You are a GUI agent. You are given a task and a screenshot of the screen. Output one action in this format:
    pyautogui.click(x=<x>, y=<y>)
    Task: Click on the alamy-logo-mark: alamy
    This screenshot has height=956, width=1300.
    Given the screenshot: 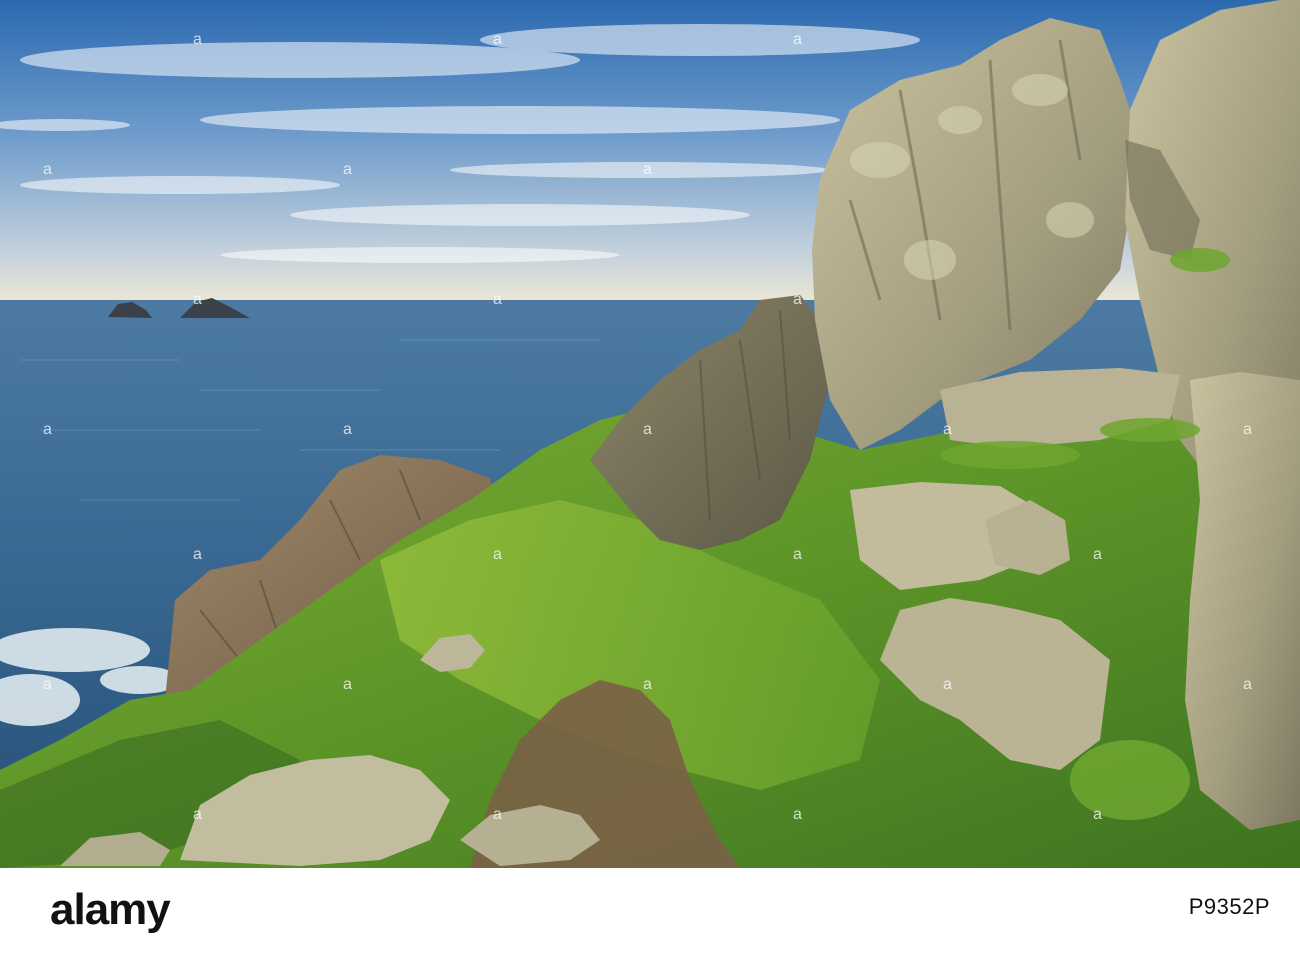 What is the action you would take?
    pyautogui.click(x=111, y=910)
    